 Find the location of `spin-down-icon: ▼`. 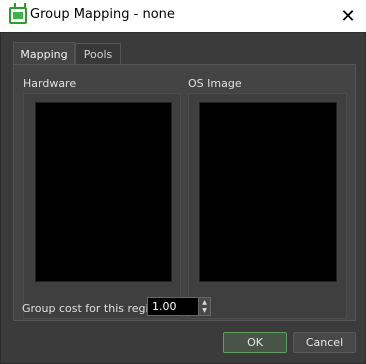

spin-down-icon: ▼ is located at coordinates (204, 310).